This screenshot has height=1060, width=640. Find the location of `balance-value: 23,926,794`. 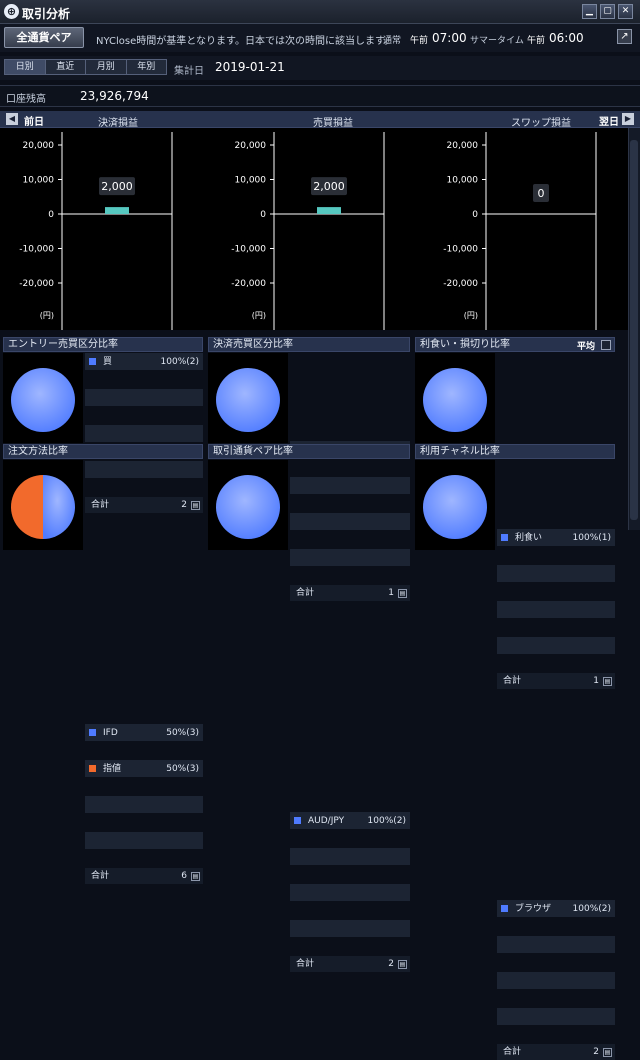

balance-value: 23,926,794 is located at coordinates (114, 96).